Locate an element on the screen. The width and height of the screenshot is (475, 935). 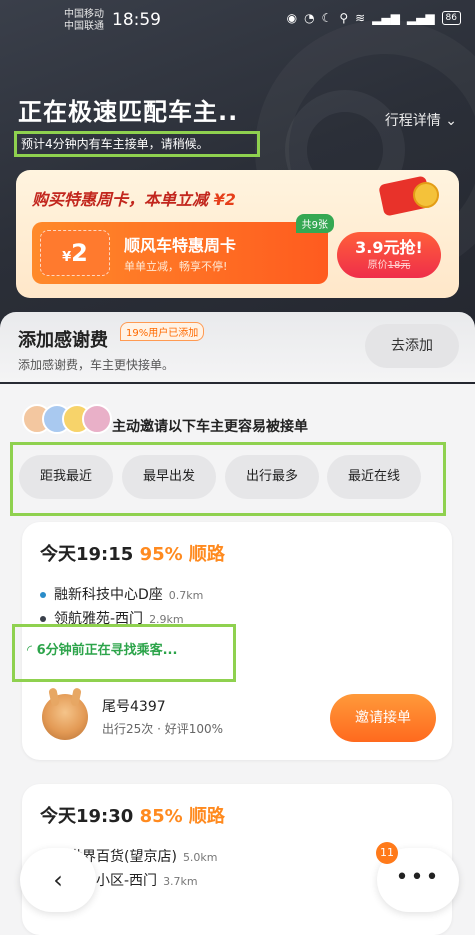
signal-icon: ▂▄▆ is located at coordinates (386, 18).